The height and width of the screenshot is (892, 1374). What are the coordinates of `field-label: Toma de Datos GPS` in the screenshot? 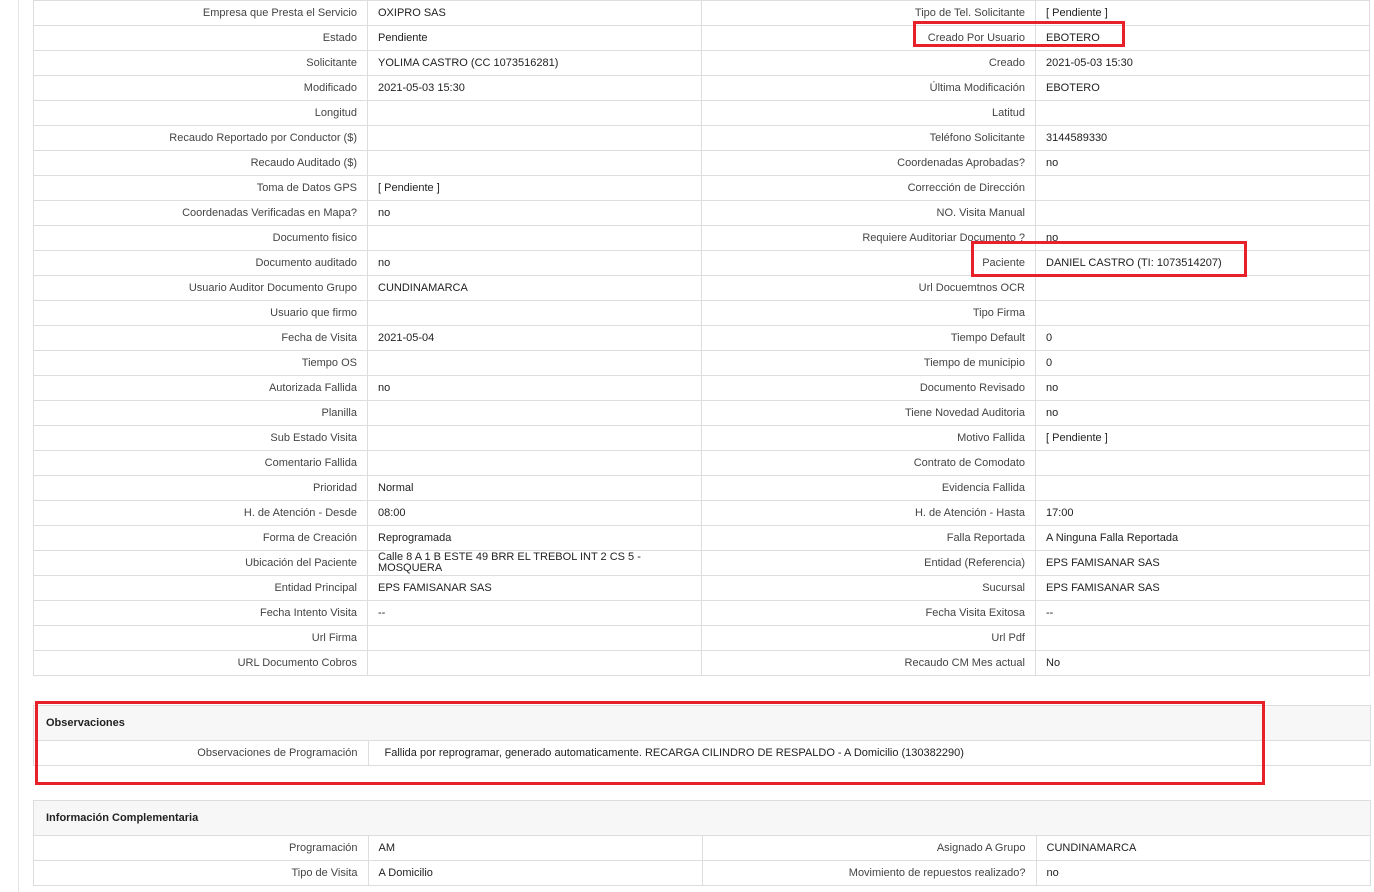 It's located at (200, 188).